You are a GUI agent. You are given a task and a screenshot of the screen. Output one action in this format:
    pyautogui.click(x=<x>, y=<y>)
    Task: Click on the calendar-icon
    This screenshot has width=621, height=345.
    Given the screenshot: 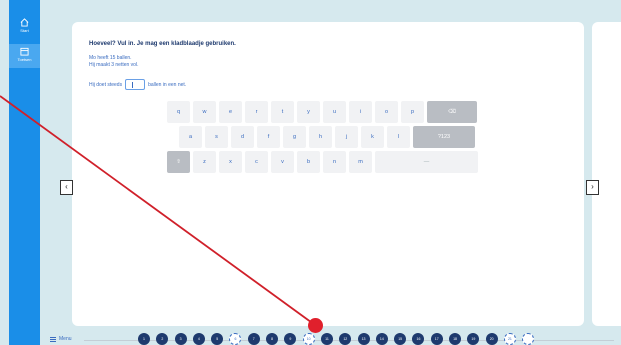 What is the action you would take?
    pyautogui.click(x=24, y=51)
    